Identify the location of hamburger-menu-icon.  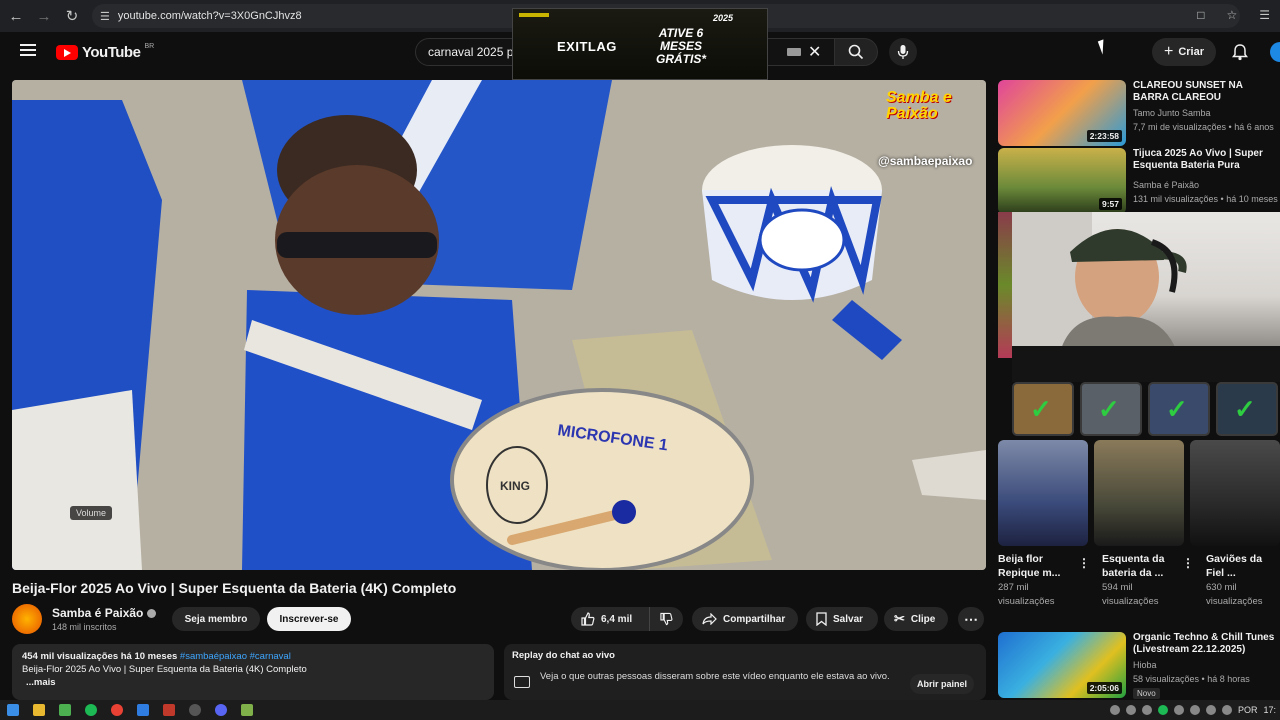
(28, 50).